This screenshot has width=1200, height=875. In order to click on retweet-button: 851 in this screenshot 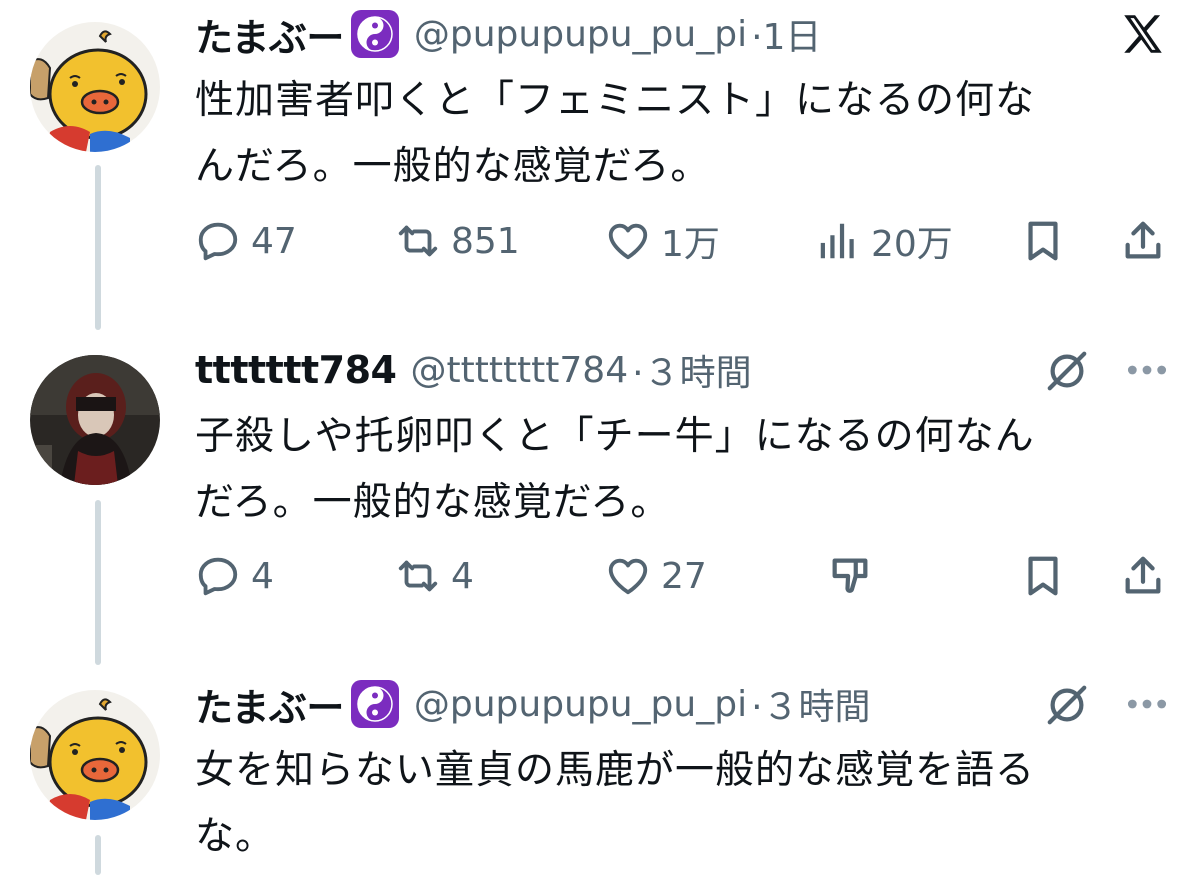, I will do `click(457, 241)`.